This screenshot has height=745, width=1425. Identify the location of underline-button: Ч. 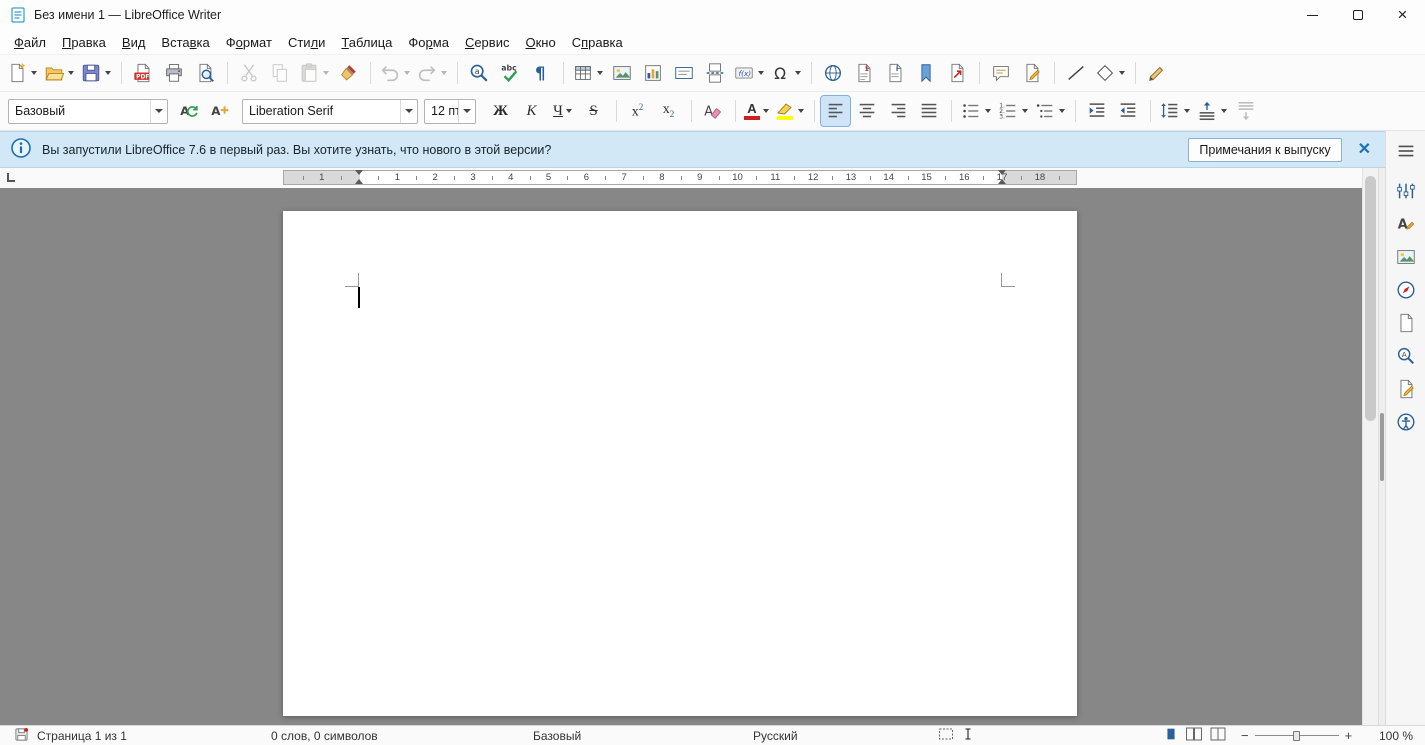
(562, 111).